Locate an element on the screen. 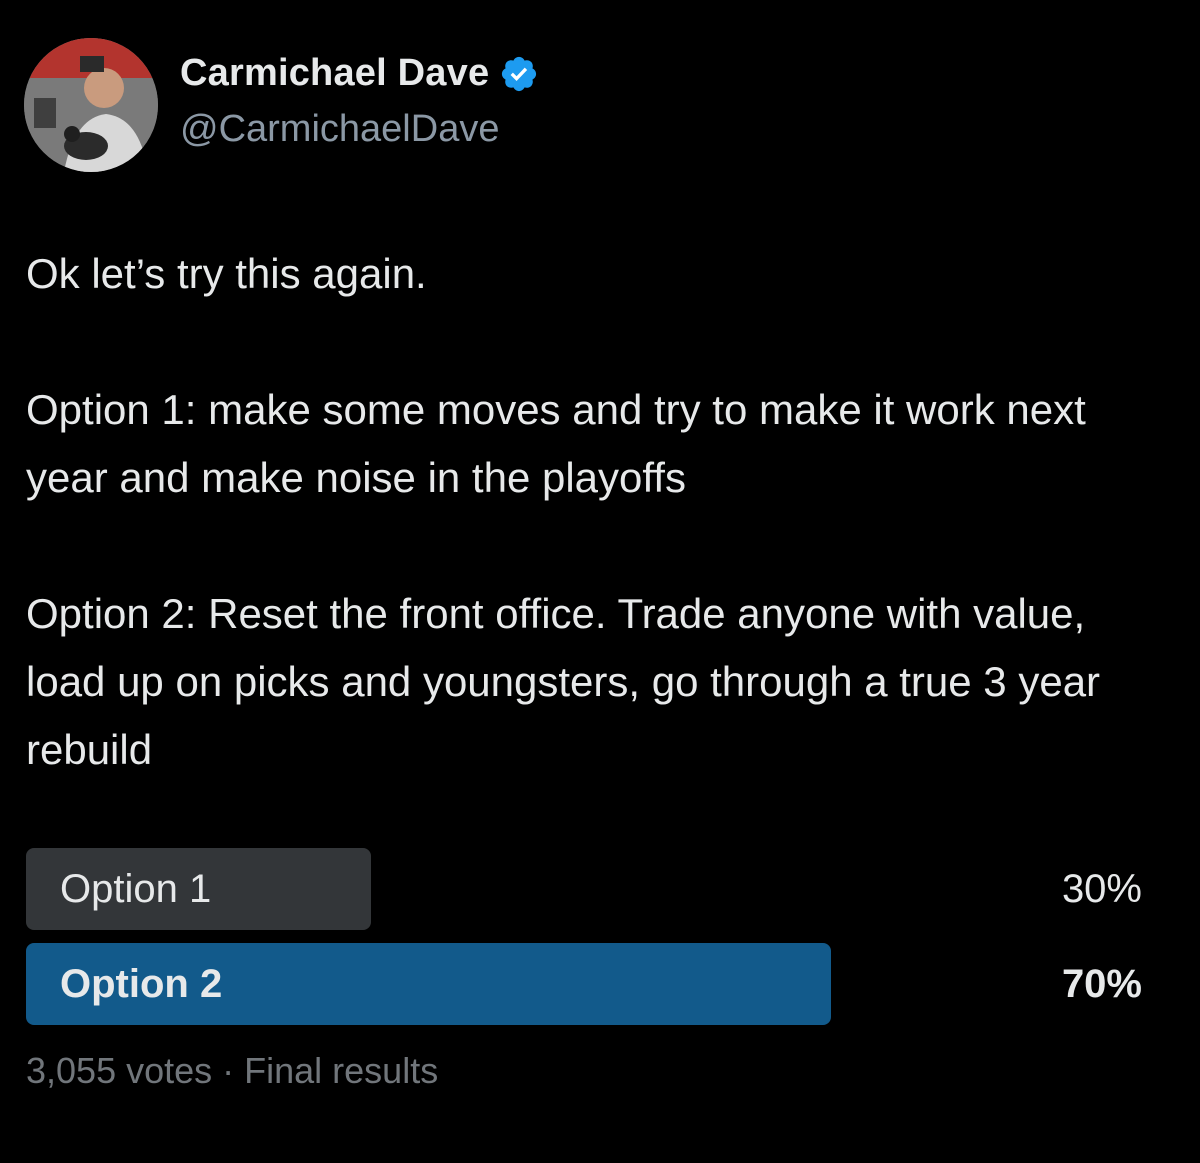  poll-option-2: Option 2 70% is located at coordinates (584, 984).